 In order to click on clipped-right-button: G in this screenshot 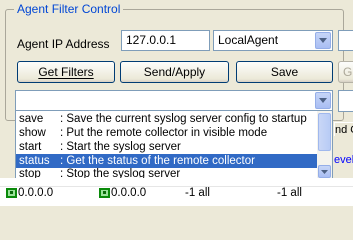, I will do `click(345, 72)`.